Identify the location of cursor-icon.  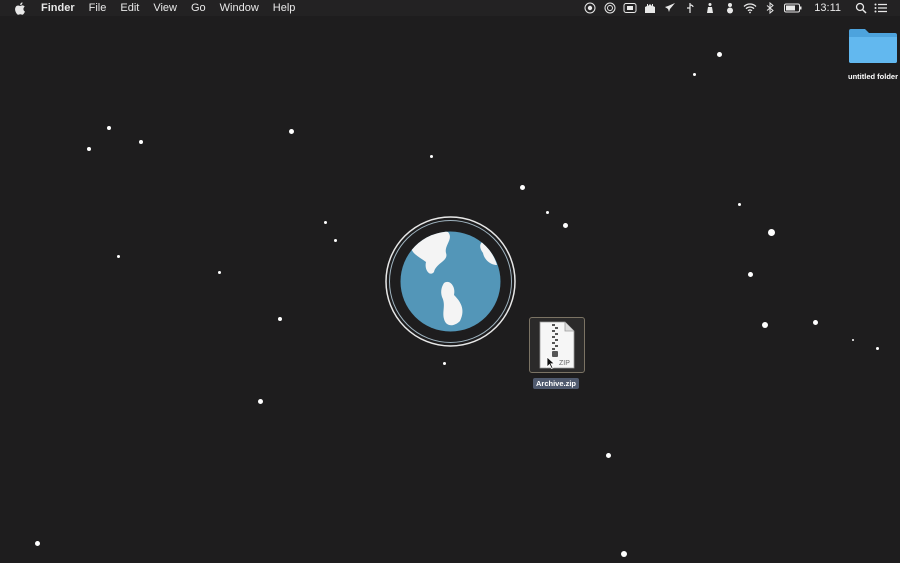
(690, 8).